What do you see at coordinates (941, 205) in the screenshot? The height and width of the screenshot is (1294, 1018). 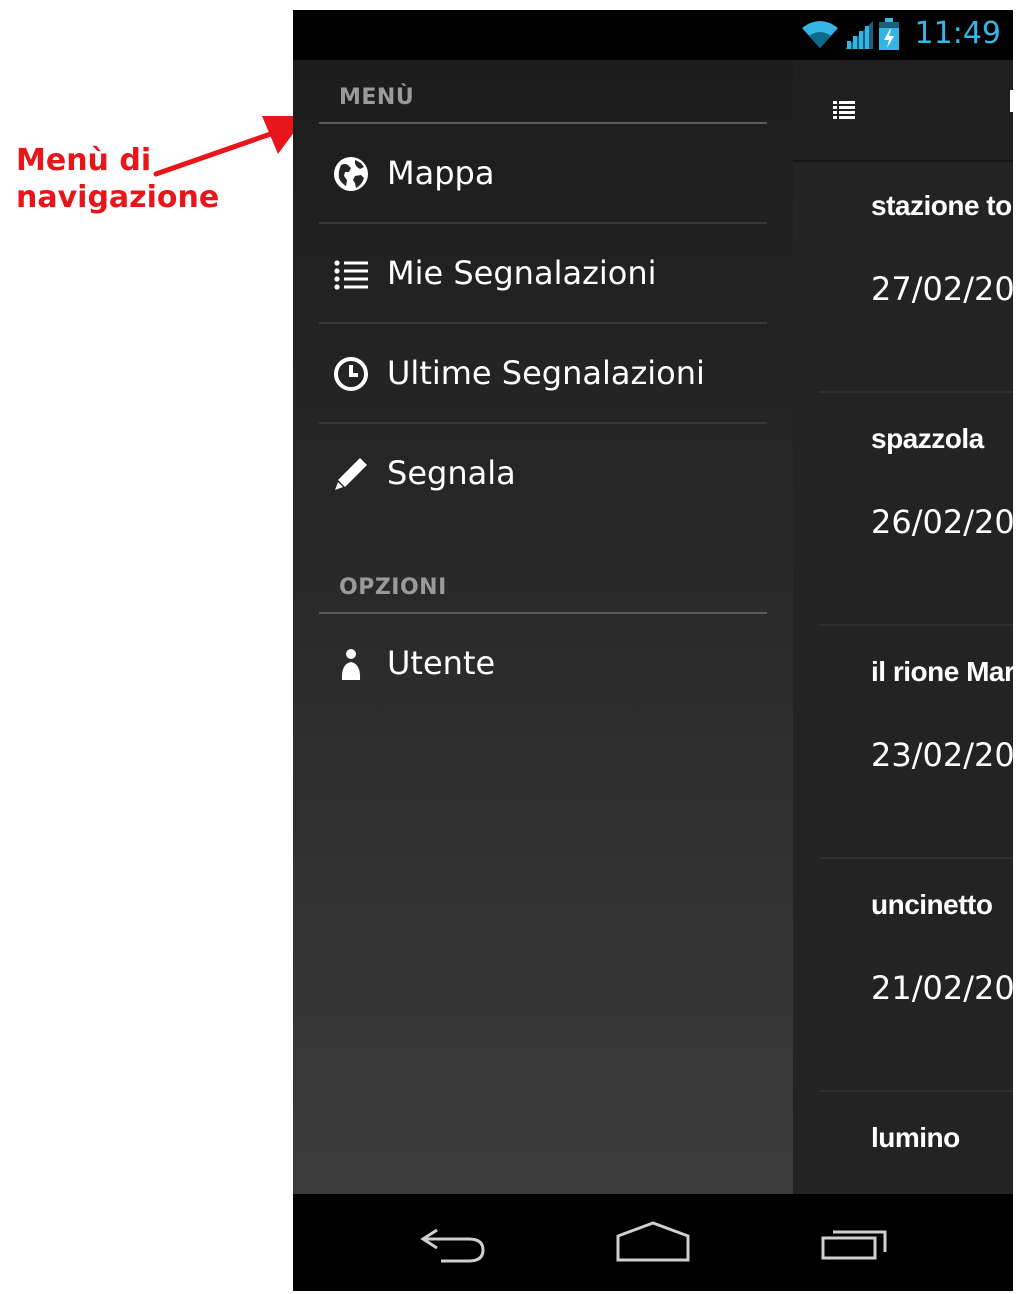 I see `report-title: stazione to` at bounding box center [941, 205].